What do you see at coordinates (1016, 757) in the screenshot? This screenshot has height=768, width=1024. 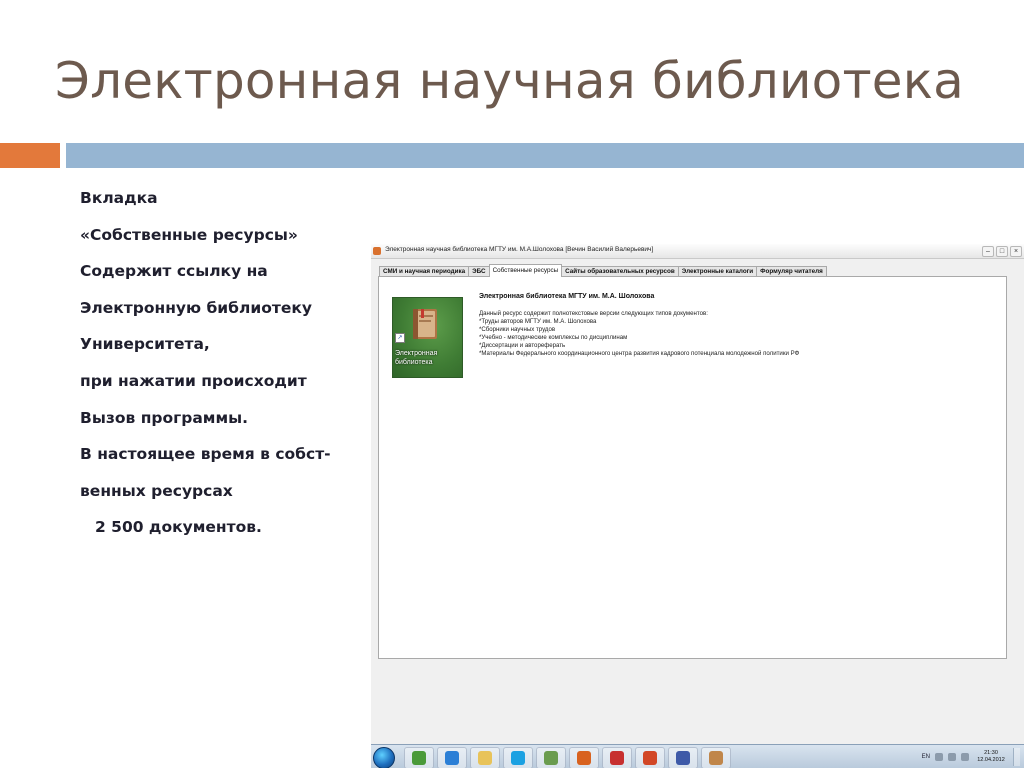 I see `show-desktop-button` at bounding box center [1016, 757].